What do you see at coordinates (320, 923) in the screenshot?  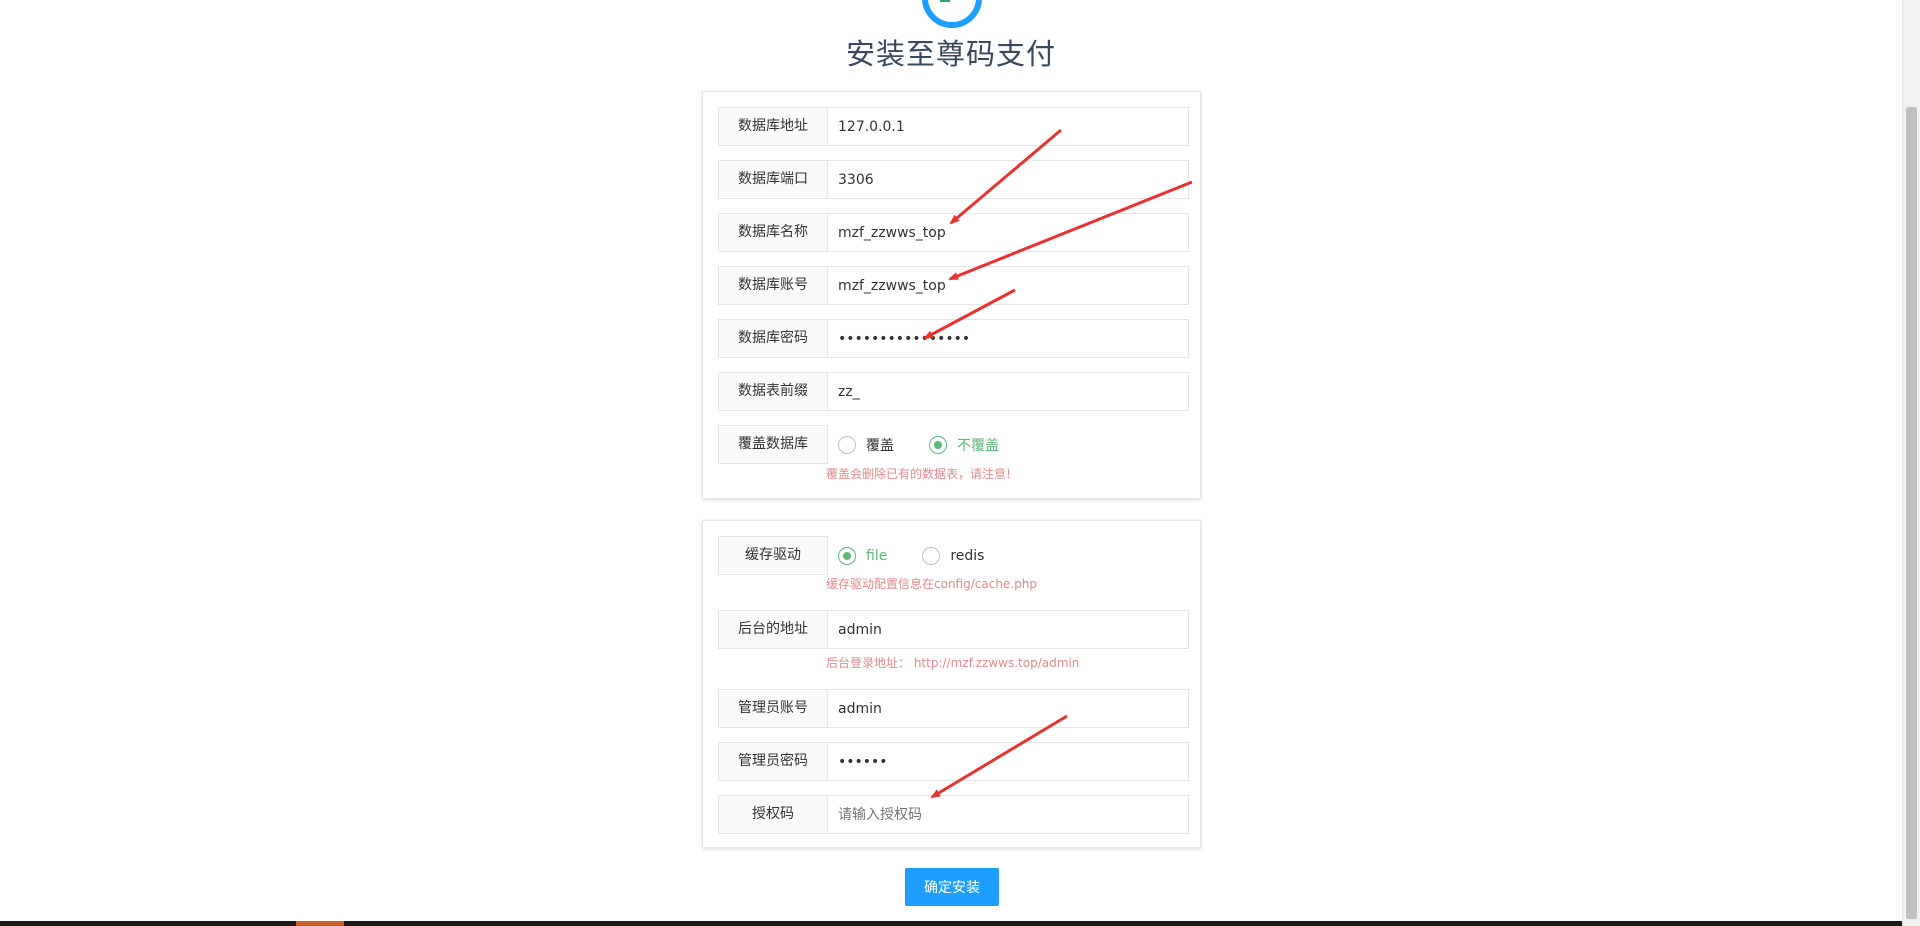 I see `taskbar-segment` at bounding box center [320, 923].